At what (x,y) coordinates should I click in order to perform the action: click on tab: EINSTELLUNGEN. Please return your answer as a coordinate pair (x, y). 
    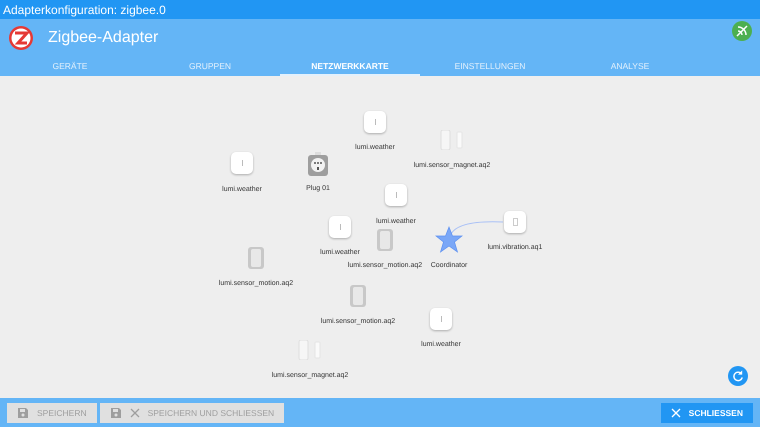
    Looking at the image, I should click on (490, 66).